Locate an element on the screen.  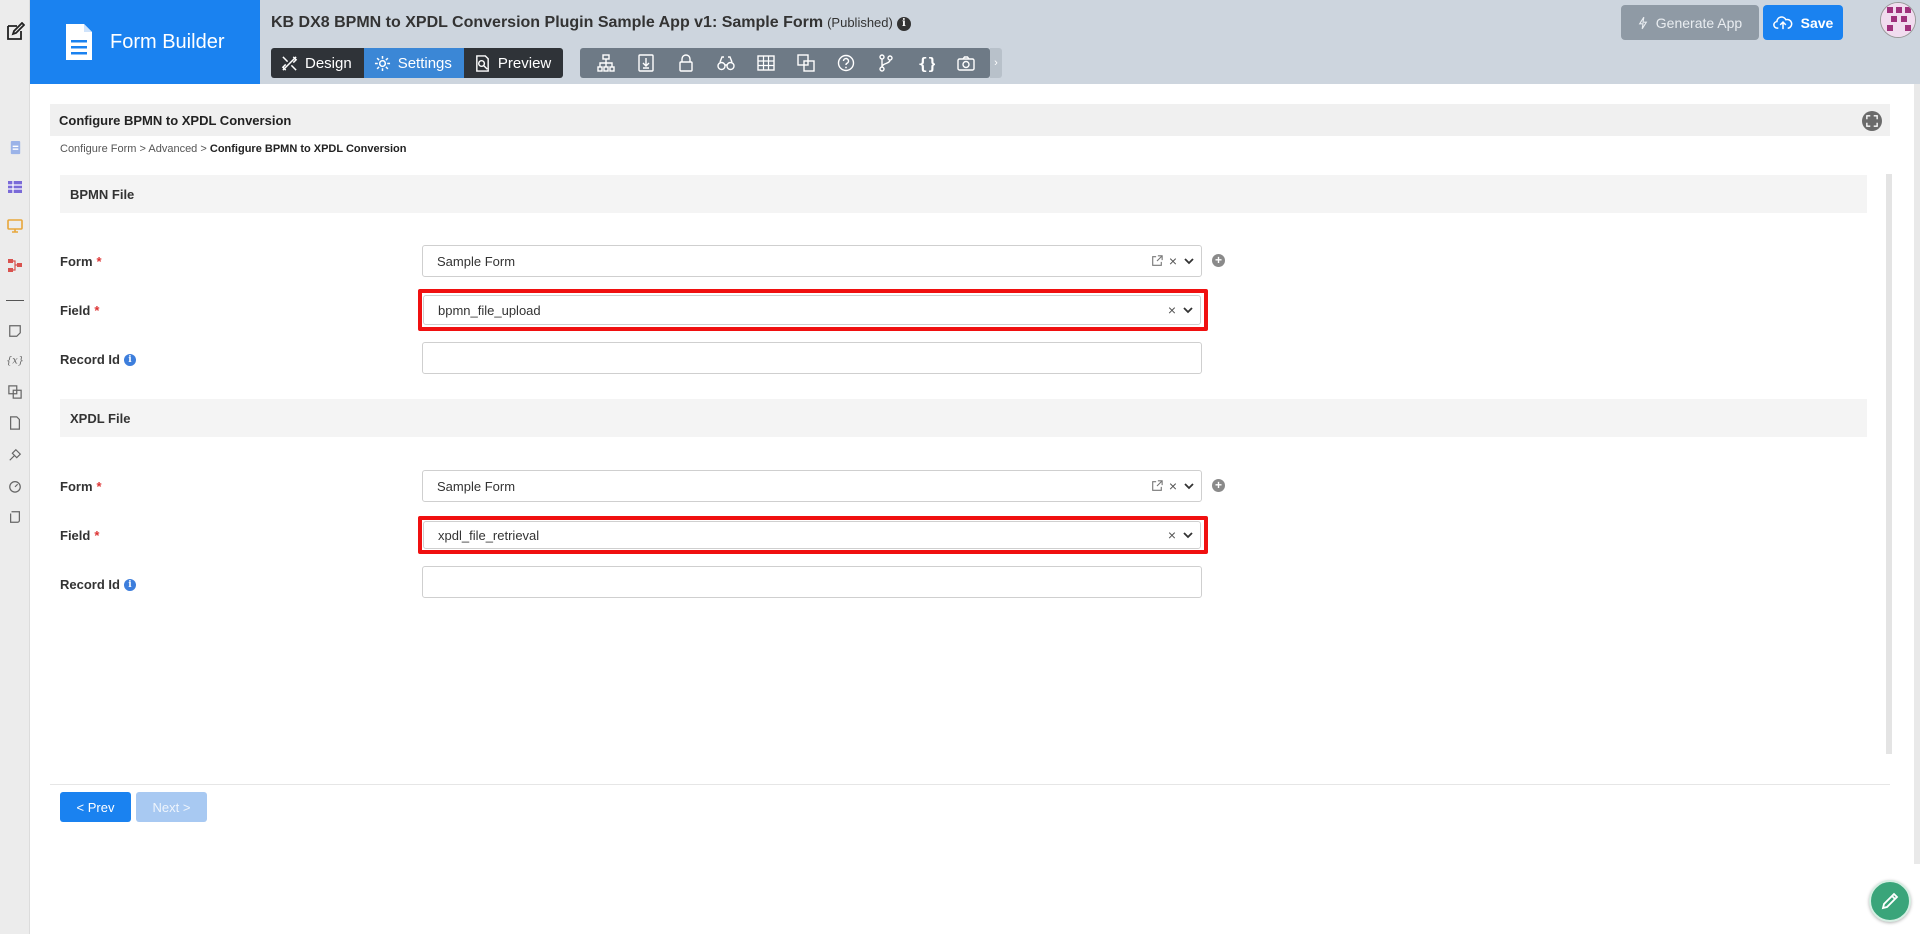
footer-divider is located at coordinates (970, 784).